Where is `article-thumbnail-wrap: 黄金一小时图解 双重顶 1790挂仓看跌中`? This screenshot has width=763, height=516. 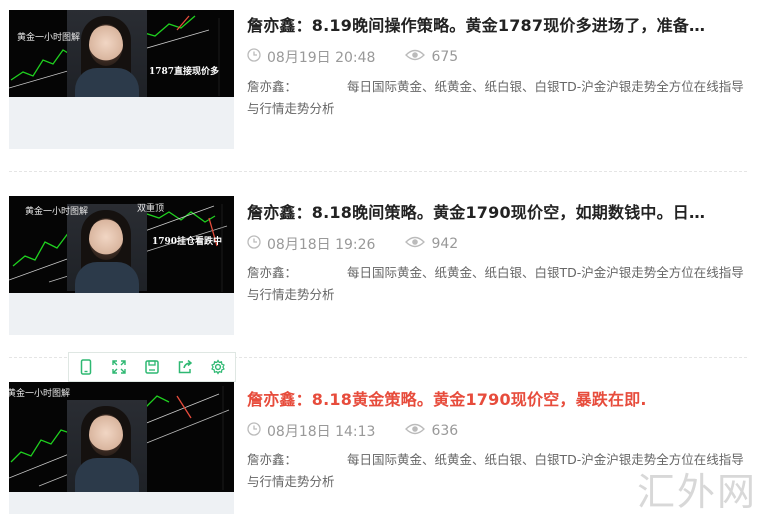
article-thumbnail-wrap: 黄金一小时图解 双重顶 1790挂仓看跌中 is located at coordinates (121, 265).